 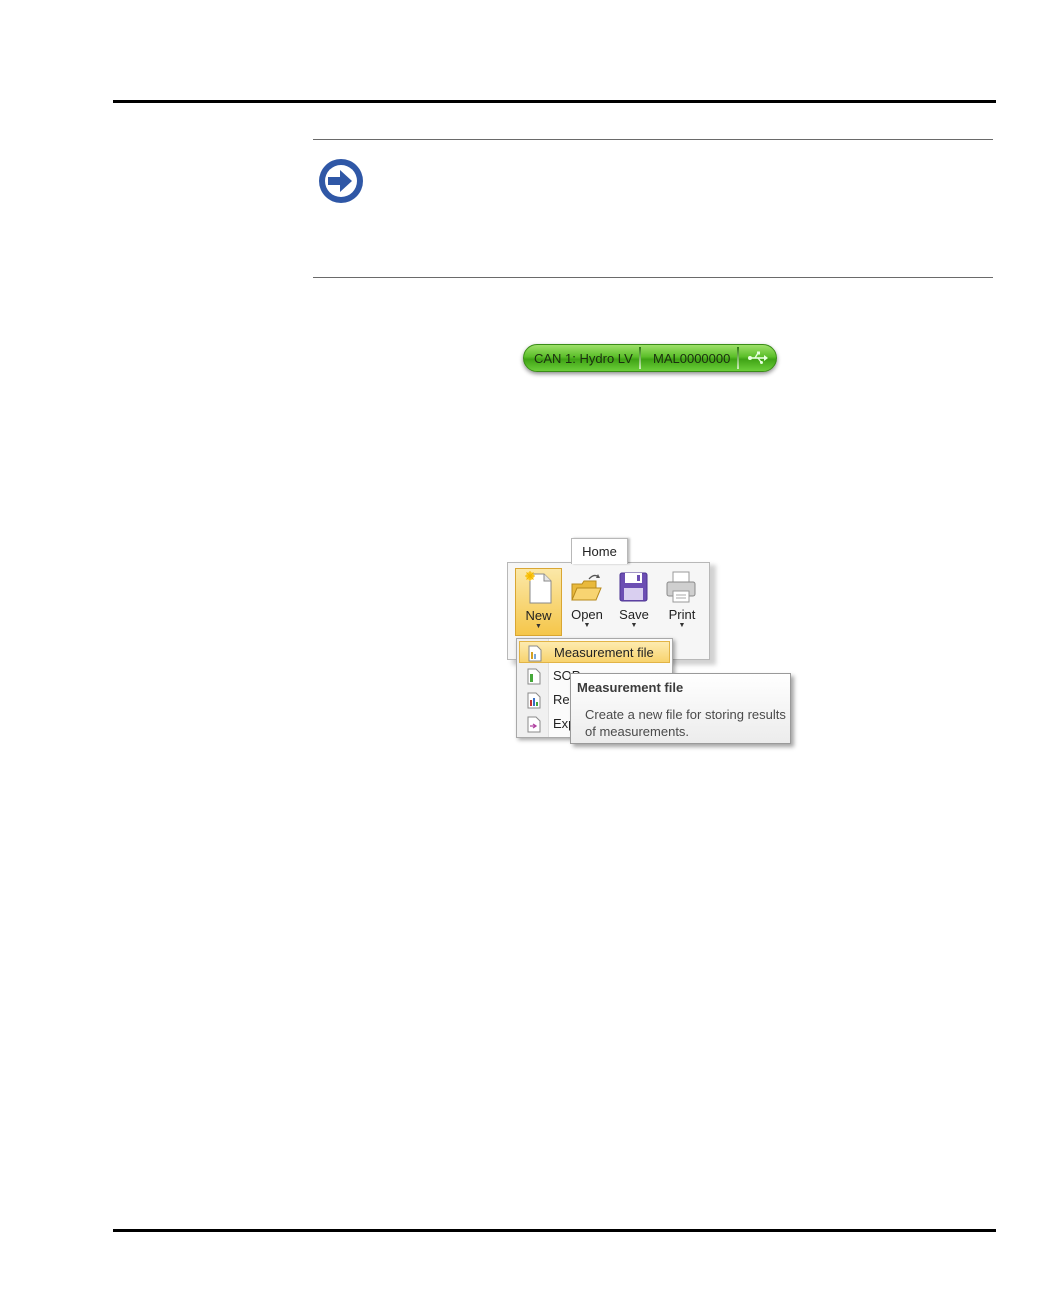 I want to click on menu-item-measurement-file: Measurement file, so click(x=594, y=652).